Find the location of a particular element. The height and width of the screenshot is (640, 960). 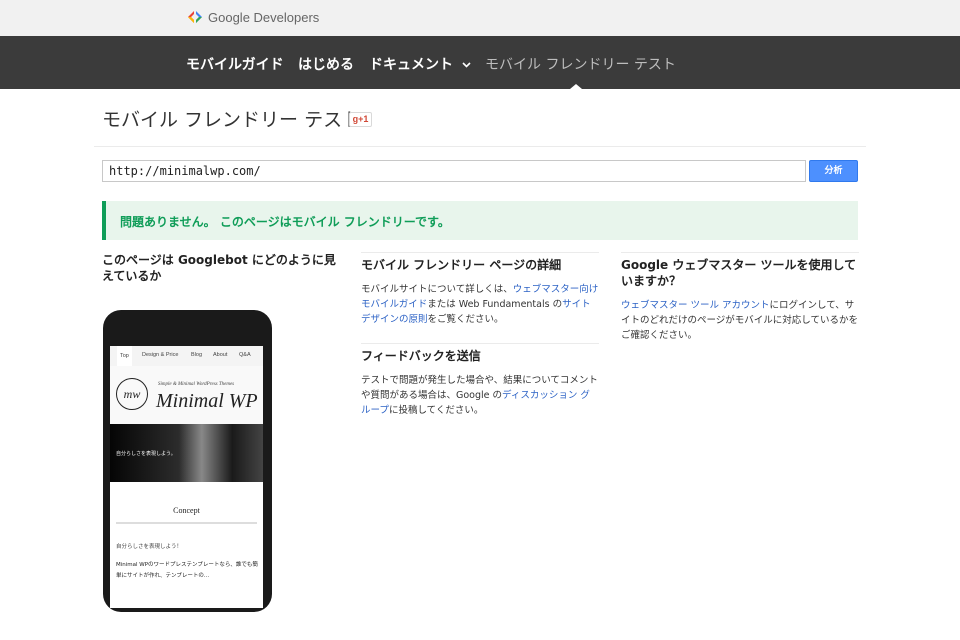

preview-logo-icon: mw is located at coordinates (132, 394).